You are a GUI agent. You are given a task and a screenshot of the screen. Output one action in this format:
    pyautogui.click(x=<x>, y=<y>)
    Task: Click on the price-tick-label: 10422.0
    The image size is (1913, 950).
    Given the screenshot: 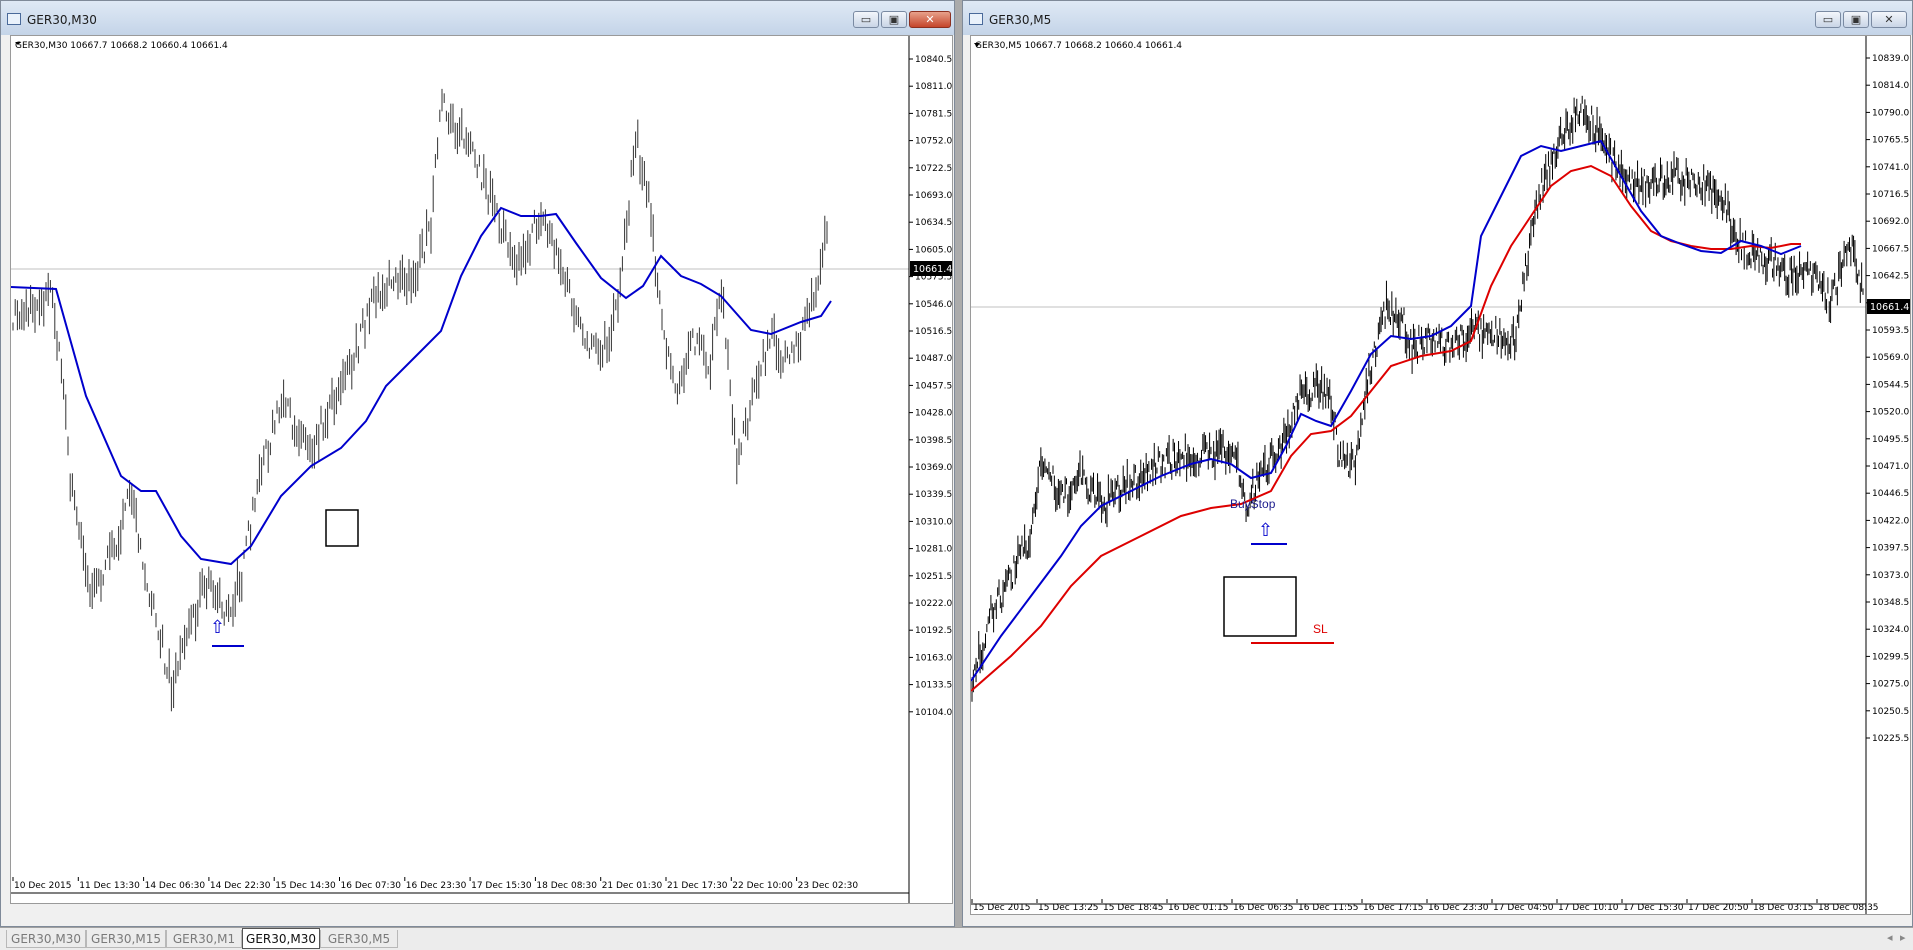 What is the action you would take?
    pyautogui.click(x=1890, y=521)
    